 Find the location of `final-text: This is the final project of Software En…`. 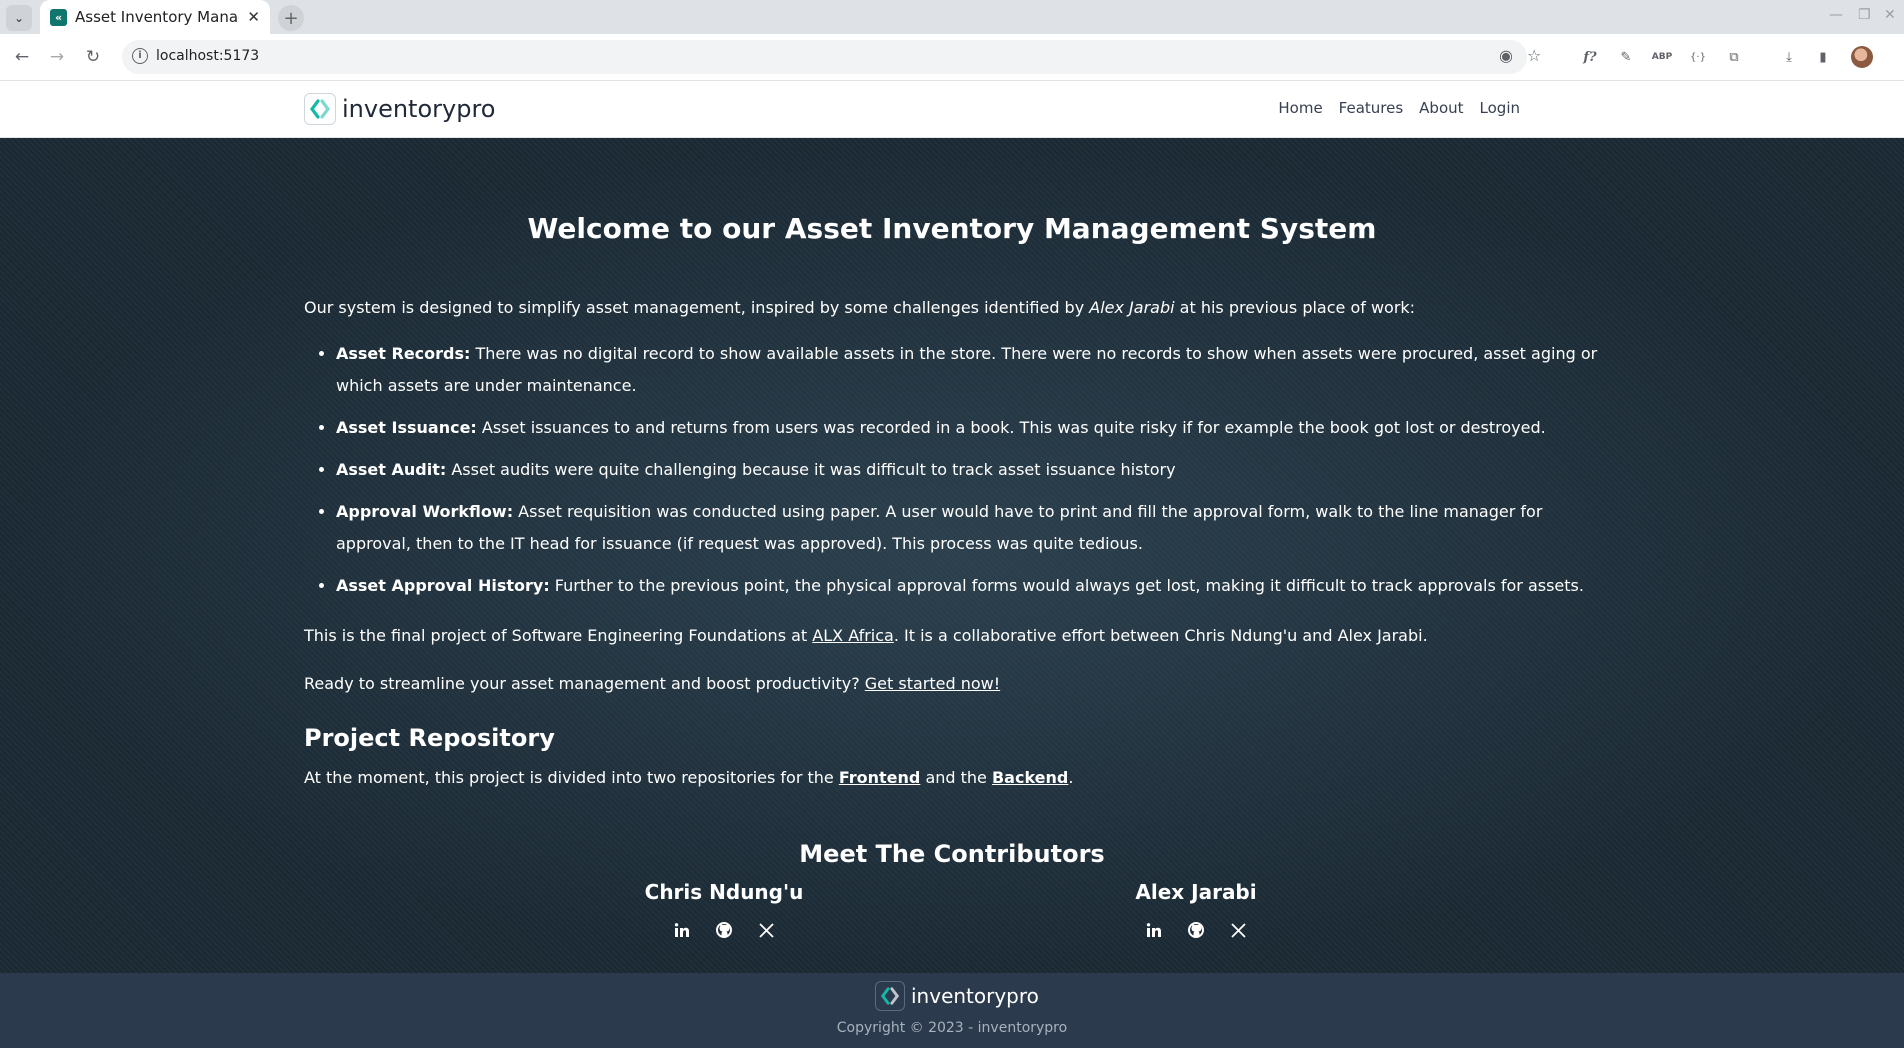

final-text: This is the final project of Software En… is located at coordinates (558, 635).